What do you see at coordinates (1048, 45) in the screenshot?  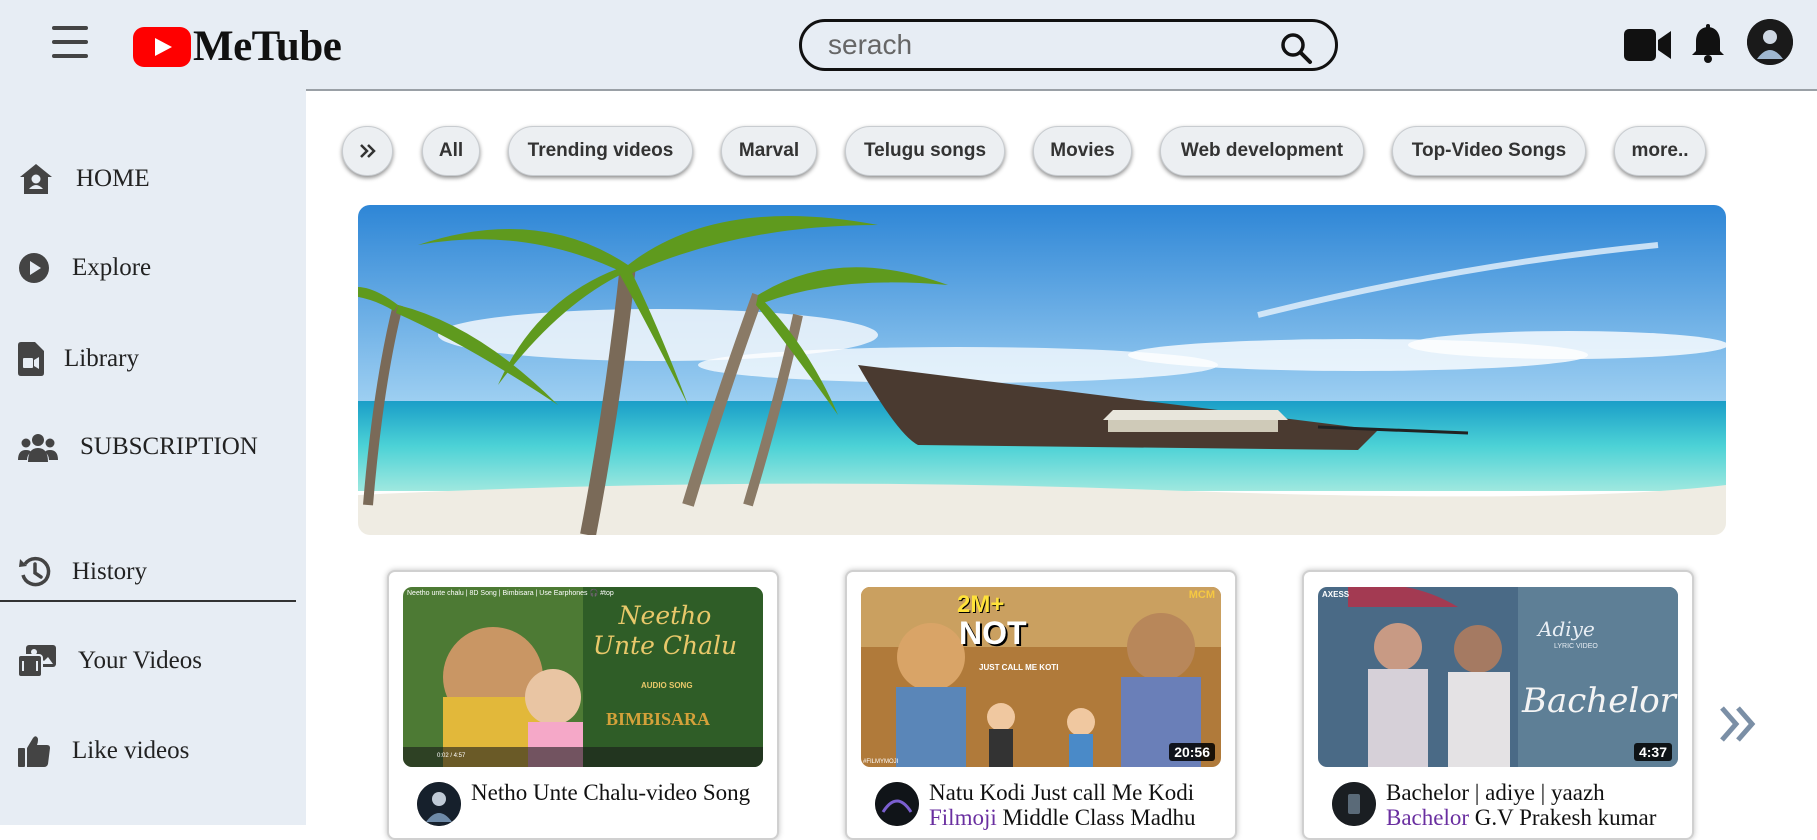 I see `search-input` at bounding box center [1048, 45].